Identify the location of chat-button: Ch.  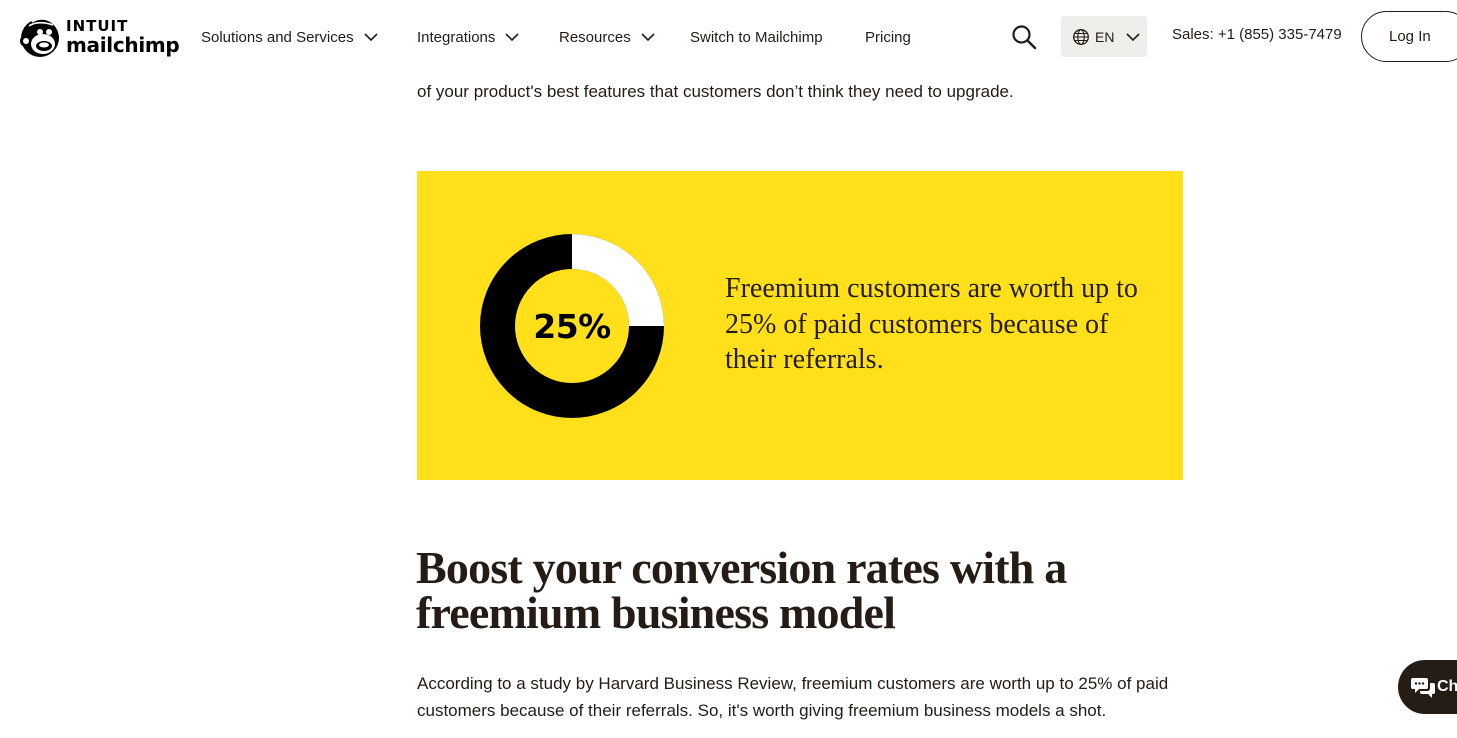
(1427, 687).